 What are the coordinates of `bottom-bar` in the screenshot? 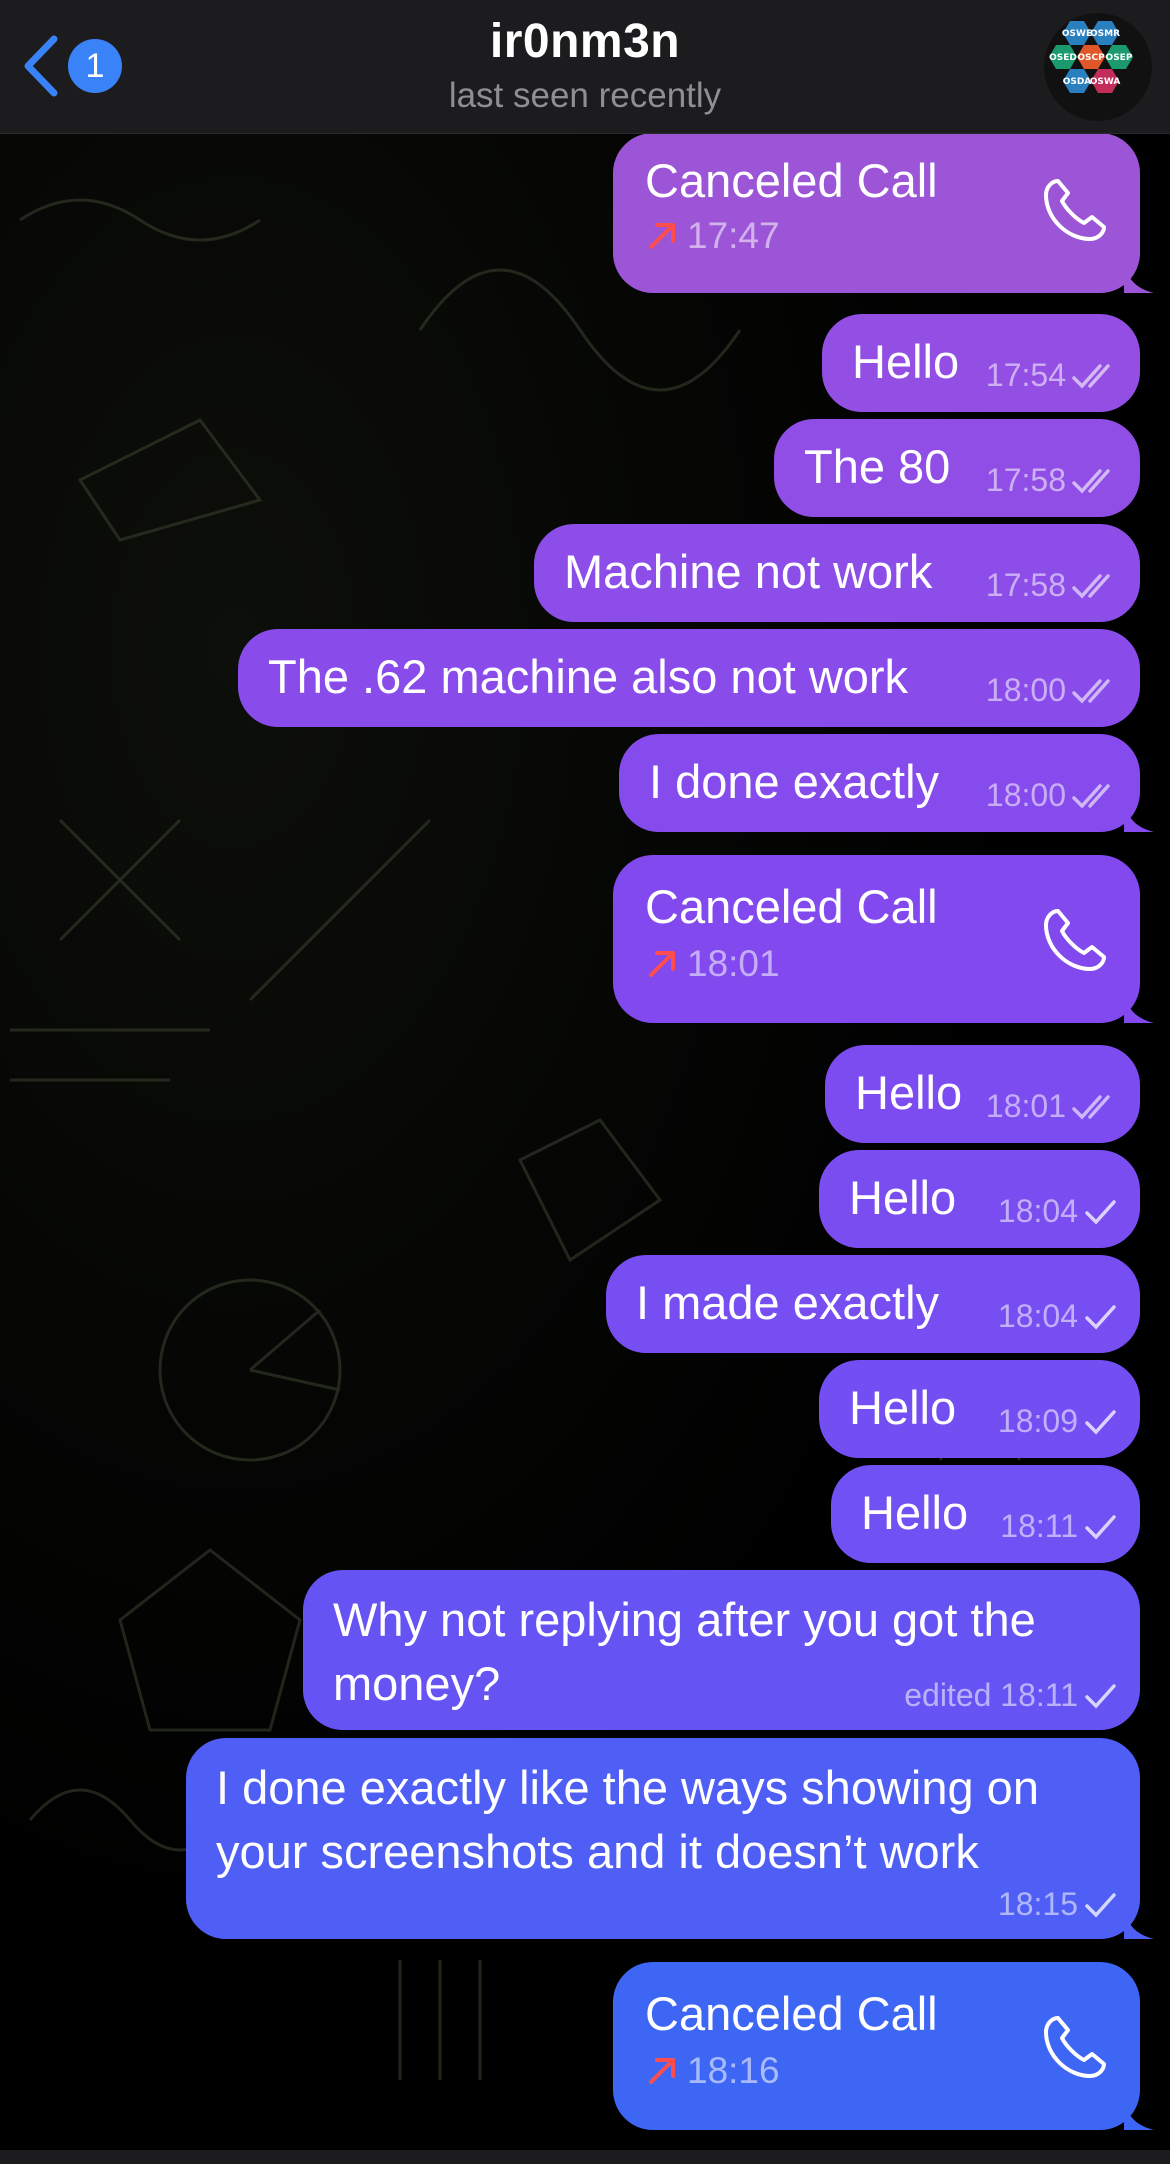 It's located at (585, 2157).